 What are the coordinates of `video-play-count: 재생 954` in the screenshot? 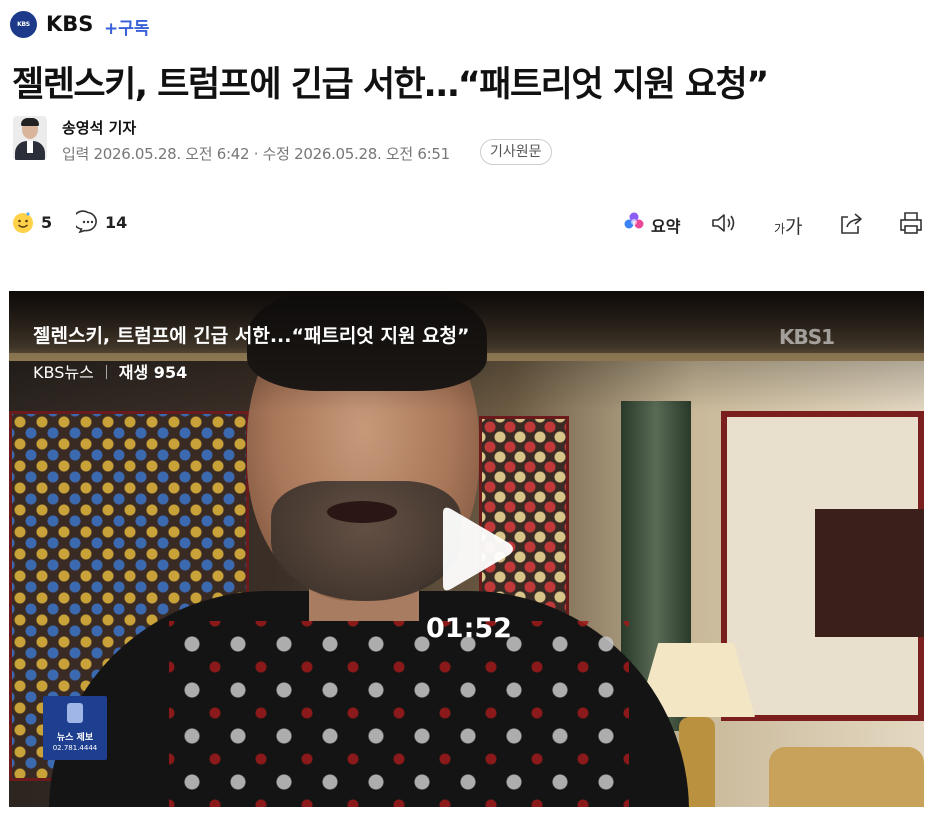 It's located at (153, 372).